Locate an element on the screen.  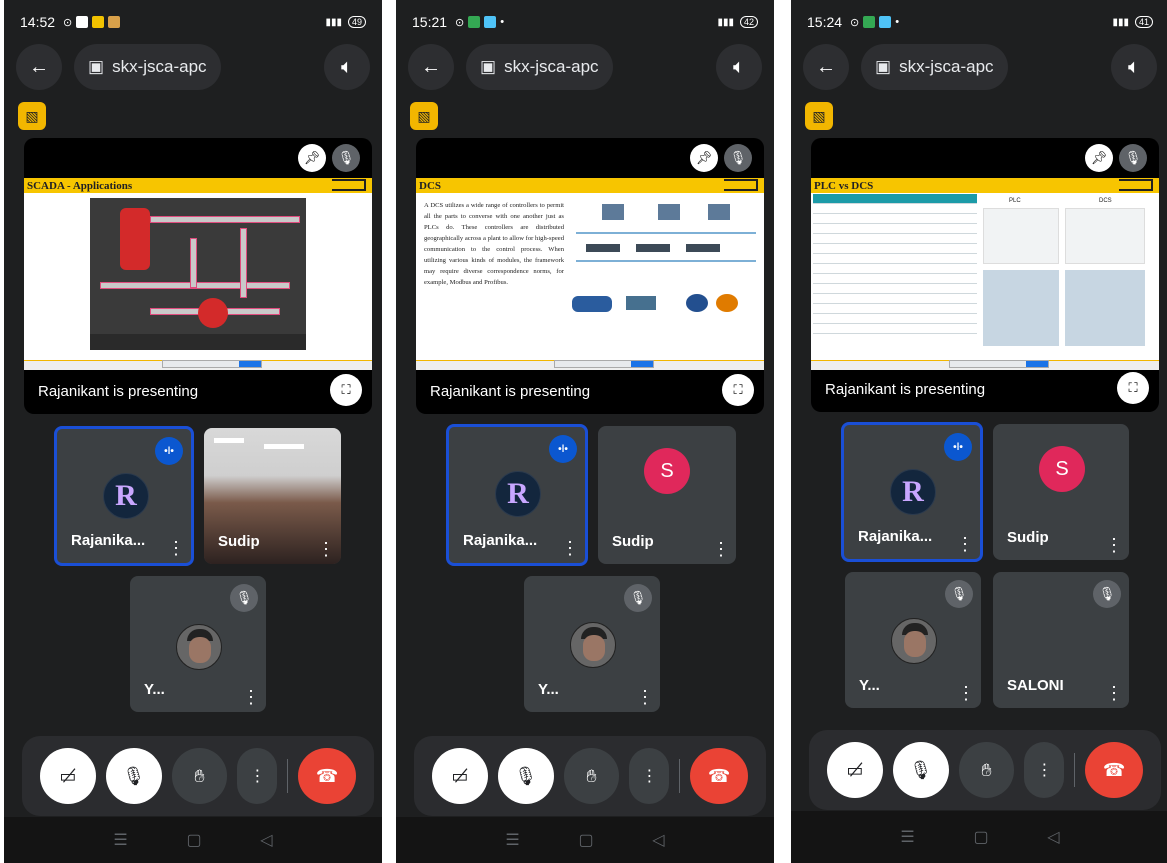
slide-title: SCADA - Applications is located at coordinates (198, 185).